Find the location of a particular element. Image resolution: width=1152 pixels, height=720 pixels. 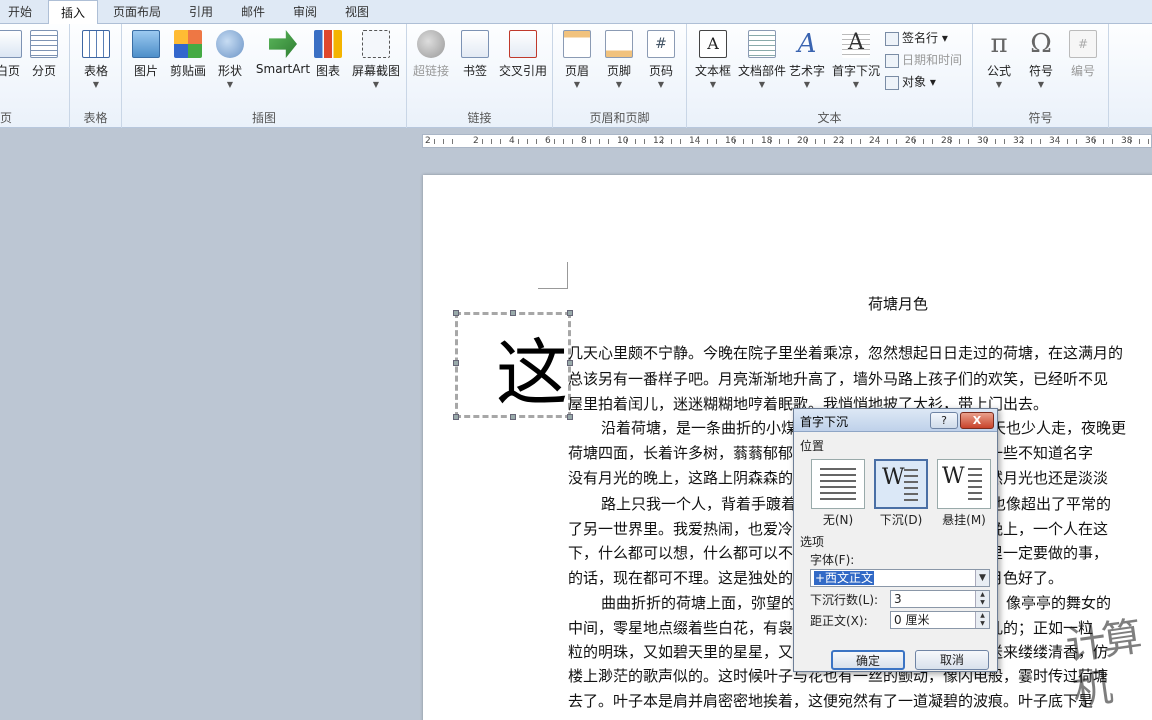

shapes-button: 形状 ▼ is located at coordinates (230, 59).